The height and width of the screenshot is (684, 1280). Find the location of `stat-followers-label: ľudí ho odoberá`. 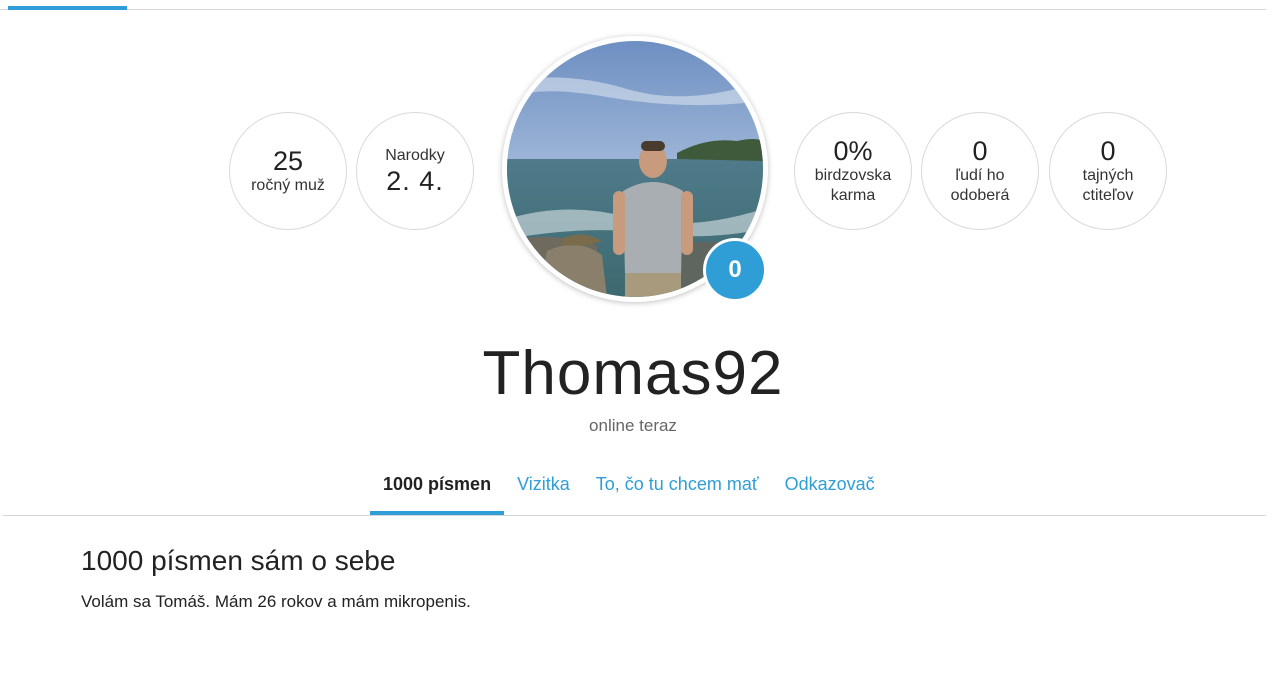

stat-followers-label: ľudí ho odoberá is located at coordinates (980, 185).